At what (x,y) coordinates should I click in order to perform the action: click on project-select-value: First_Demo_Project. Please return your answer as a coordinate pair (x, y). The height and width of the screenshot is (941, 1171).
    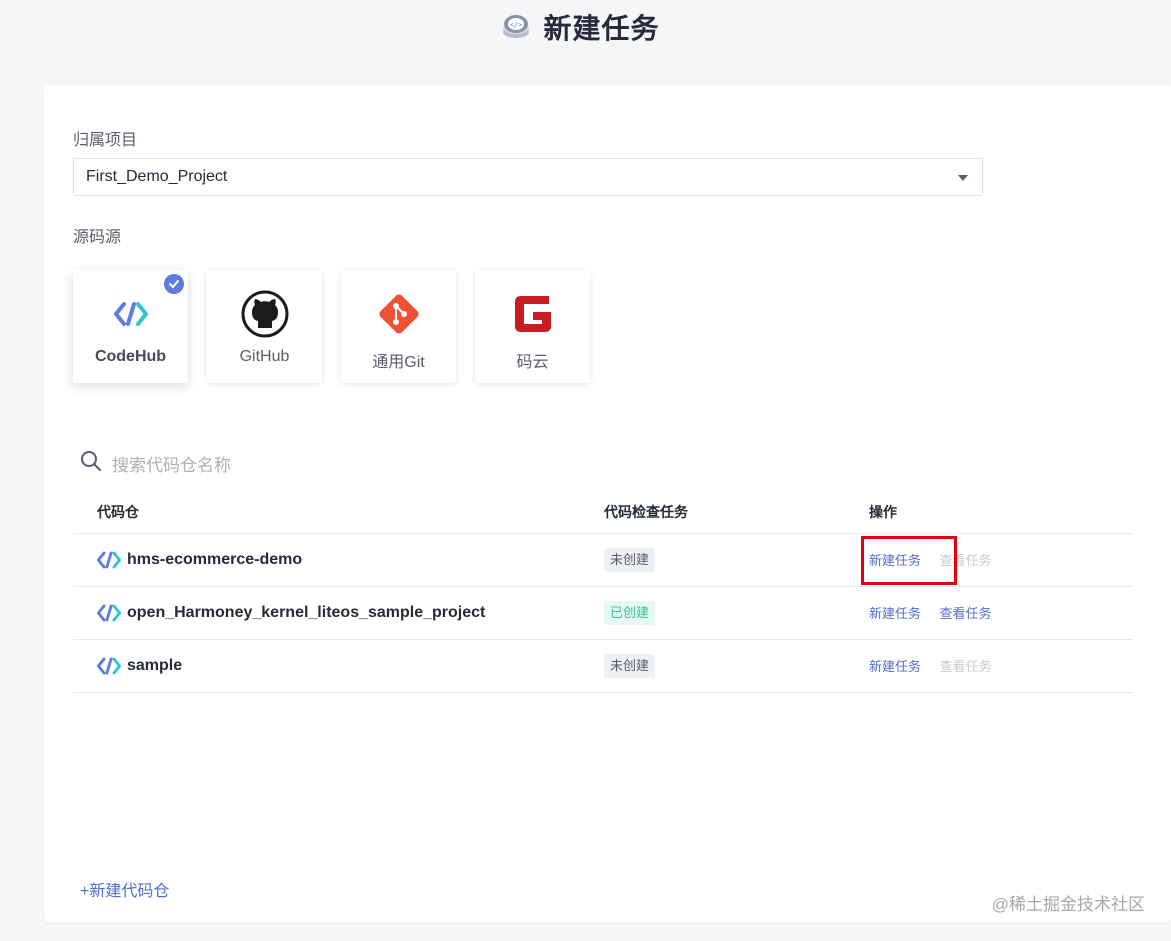
    Looking at the image, I should click on (157, 176).